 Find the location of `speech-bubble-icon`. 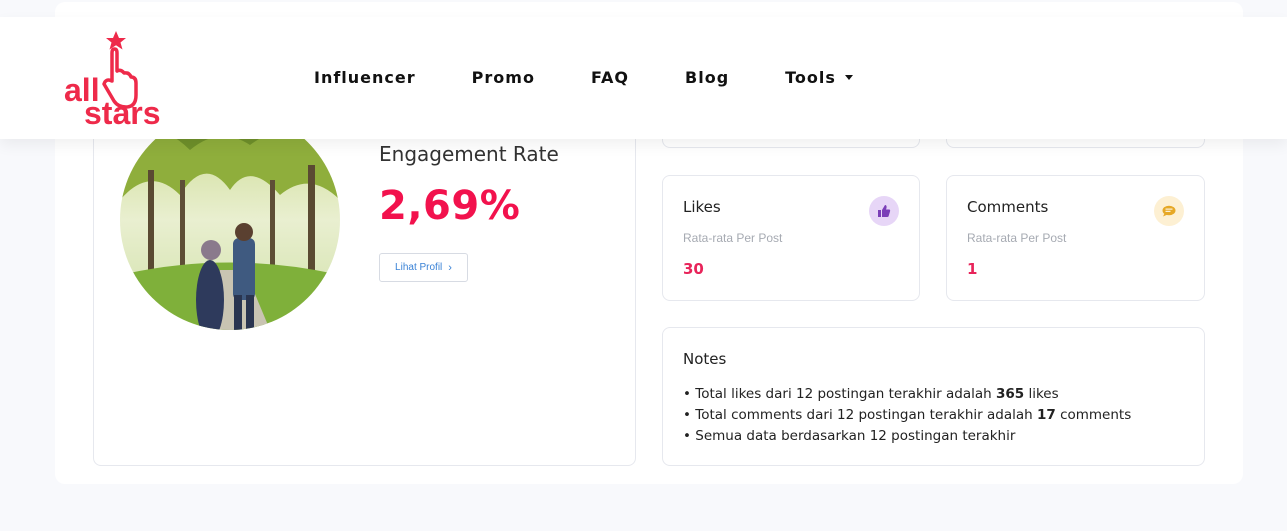

speech-bubble-icon is located at coordinates (1169, 211).